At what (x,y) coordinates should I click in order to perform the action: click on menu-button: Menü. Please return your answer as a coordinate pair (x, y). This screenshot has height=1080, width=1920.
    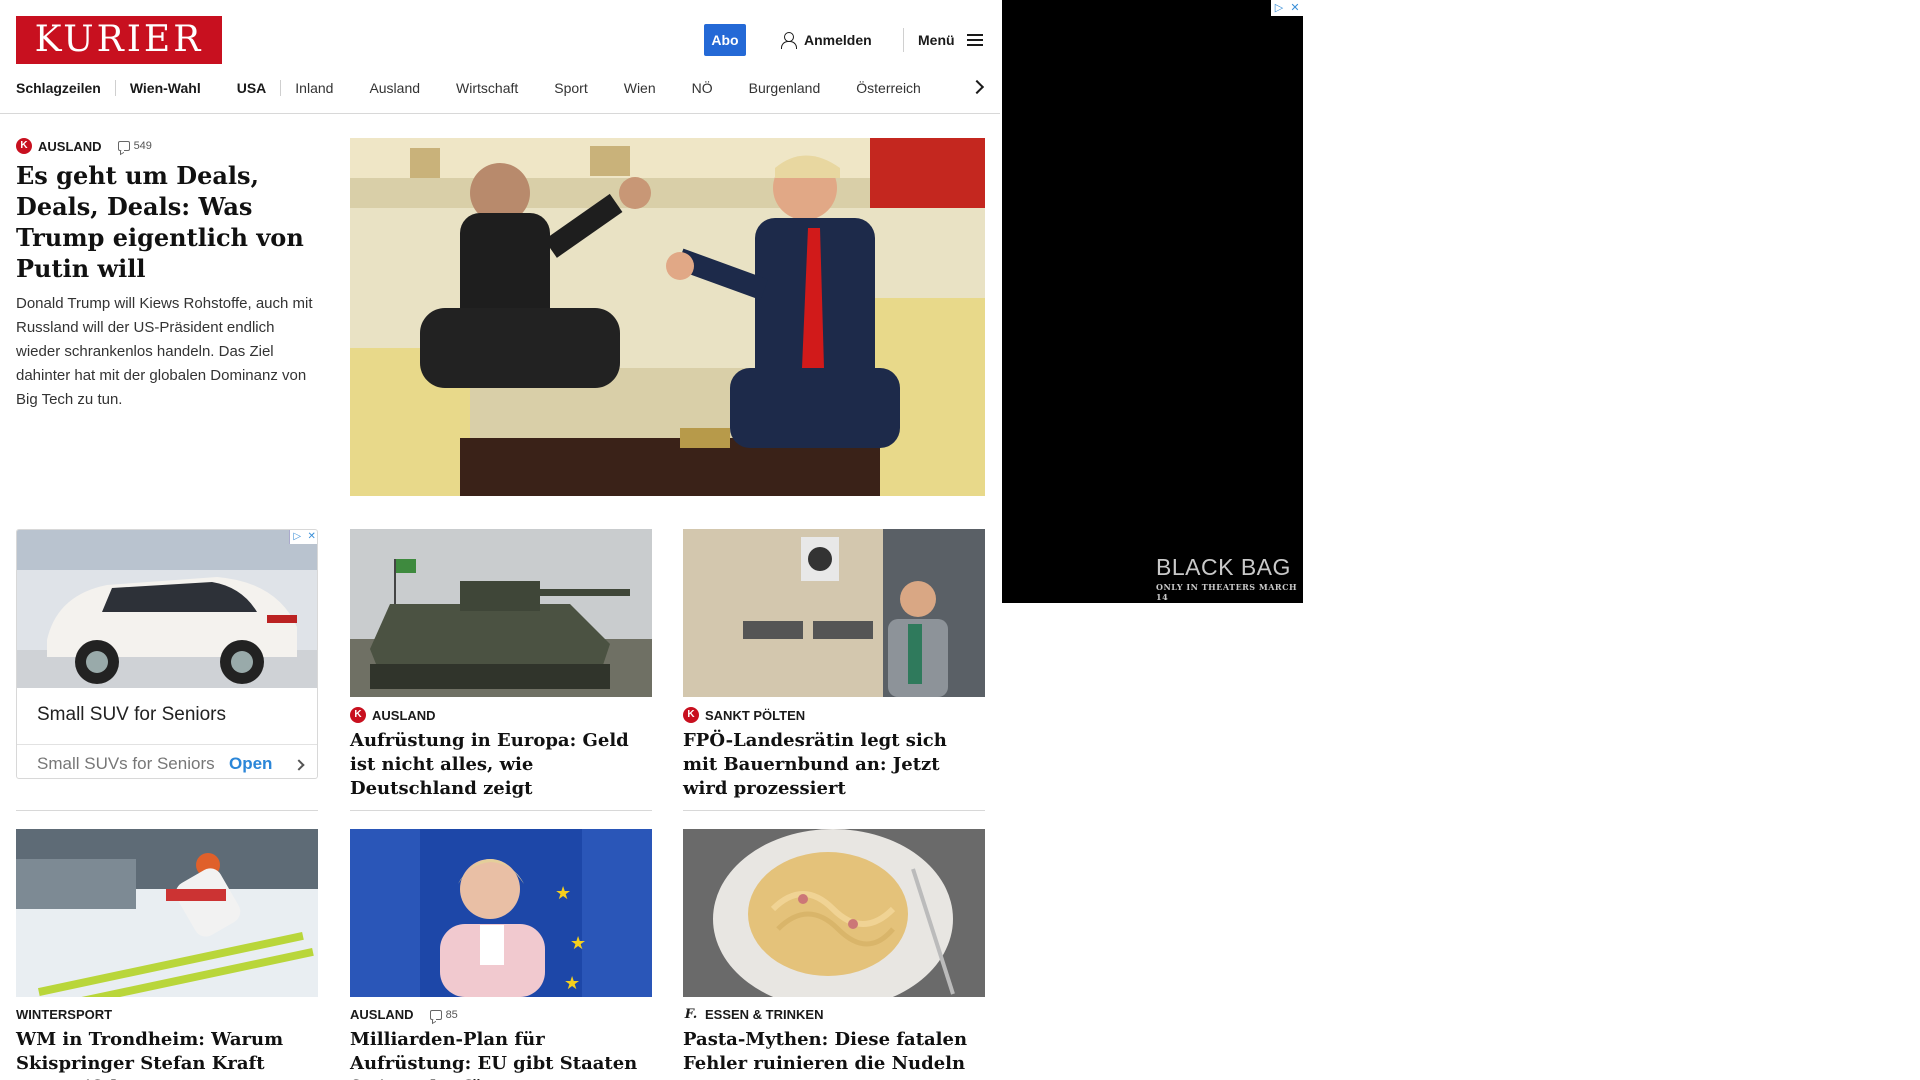
    Looking at the image, I should click on (950, 40).